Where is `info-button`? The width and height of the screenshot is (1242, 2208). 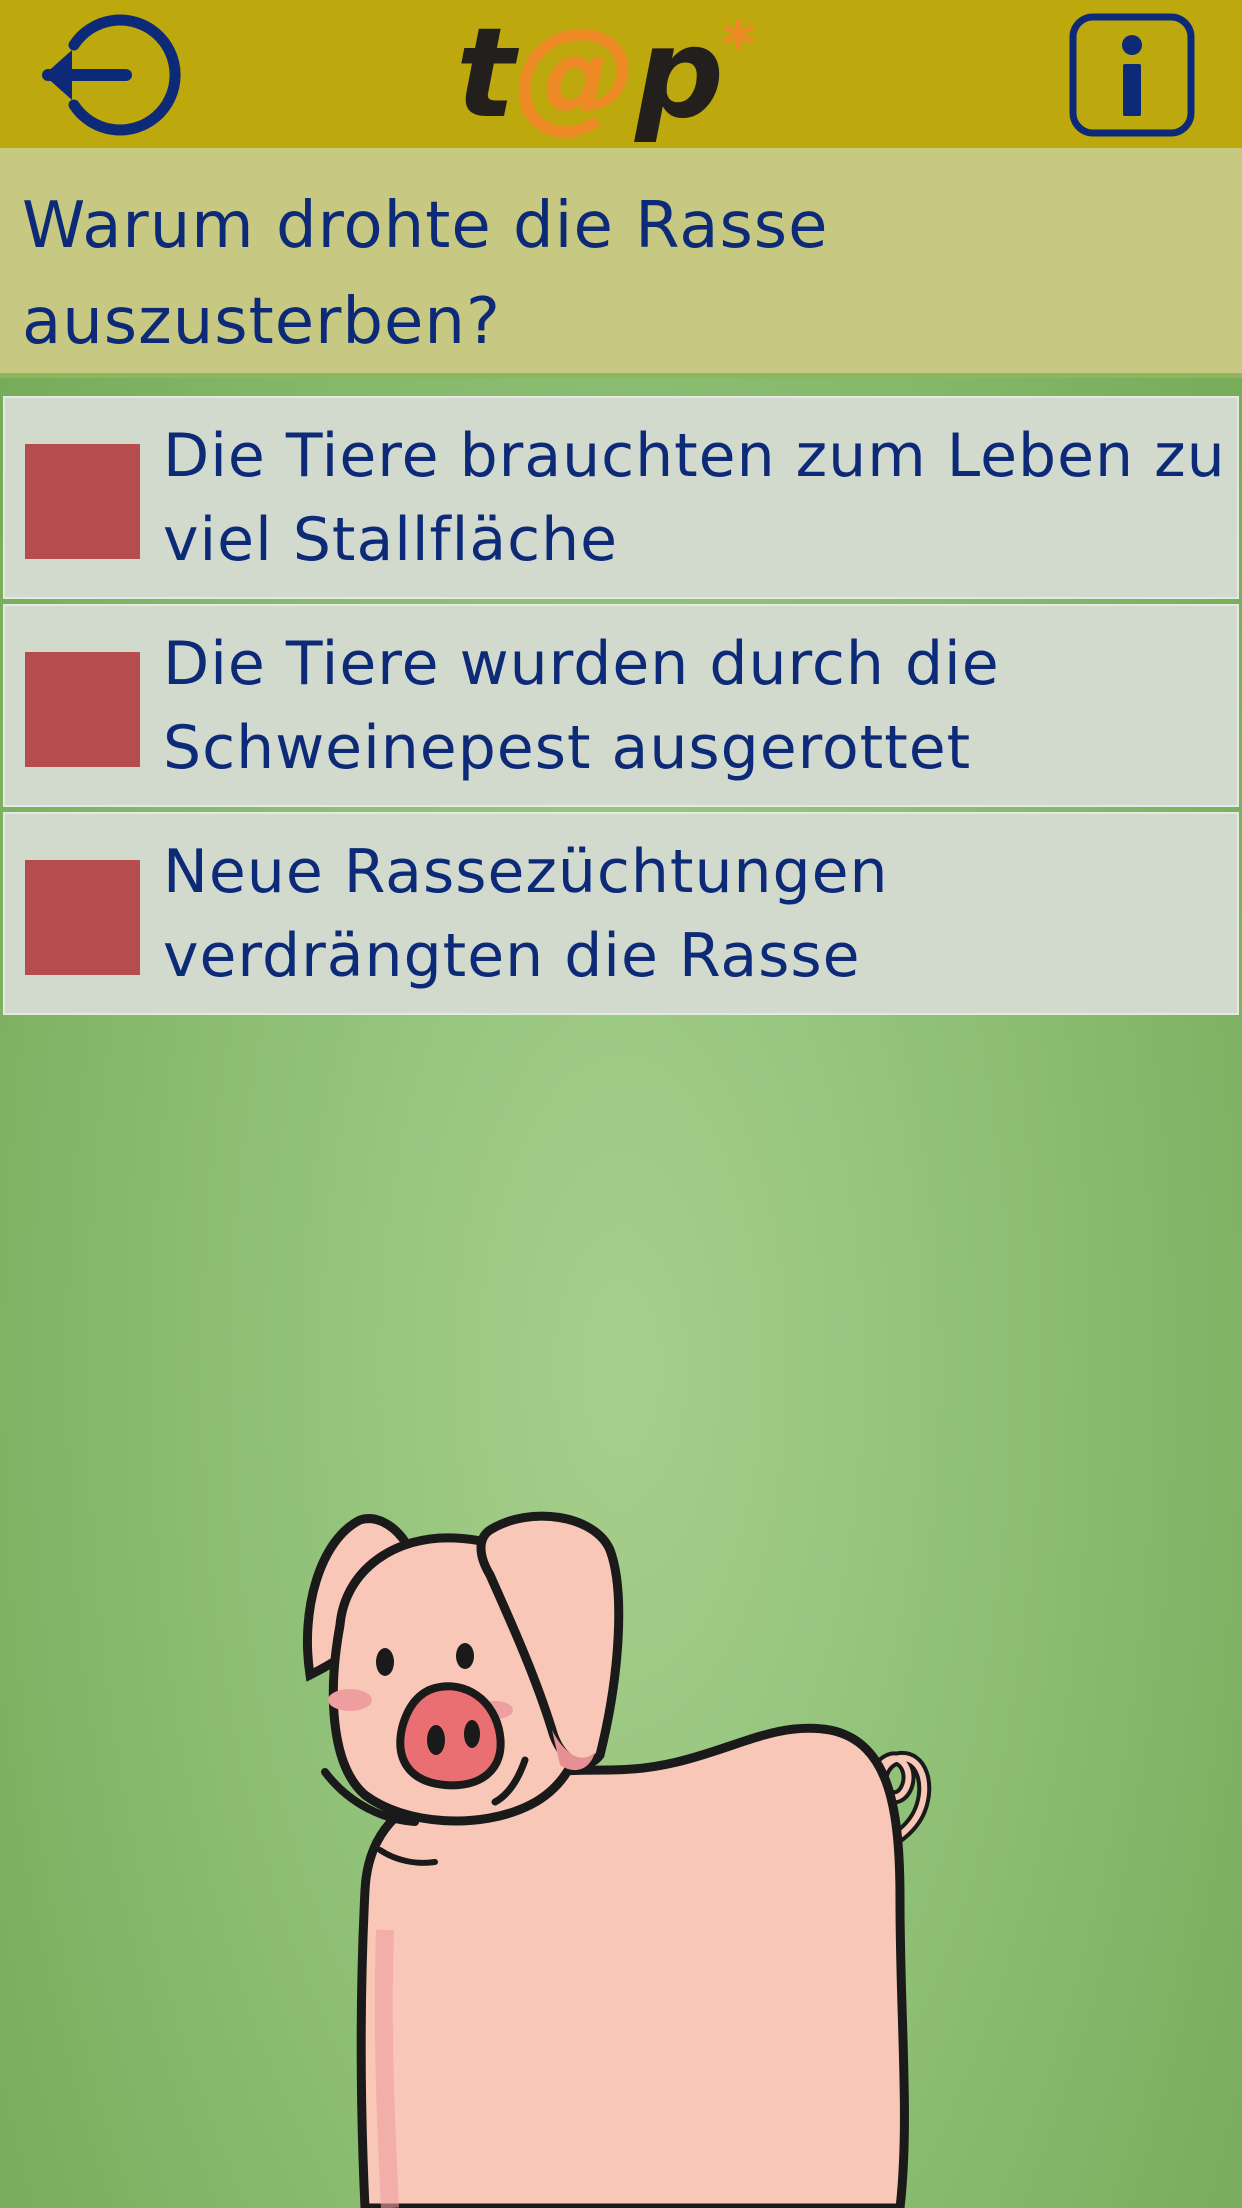 info-button is located at coordinates (1132, 75).